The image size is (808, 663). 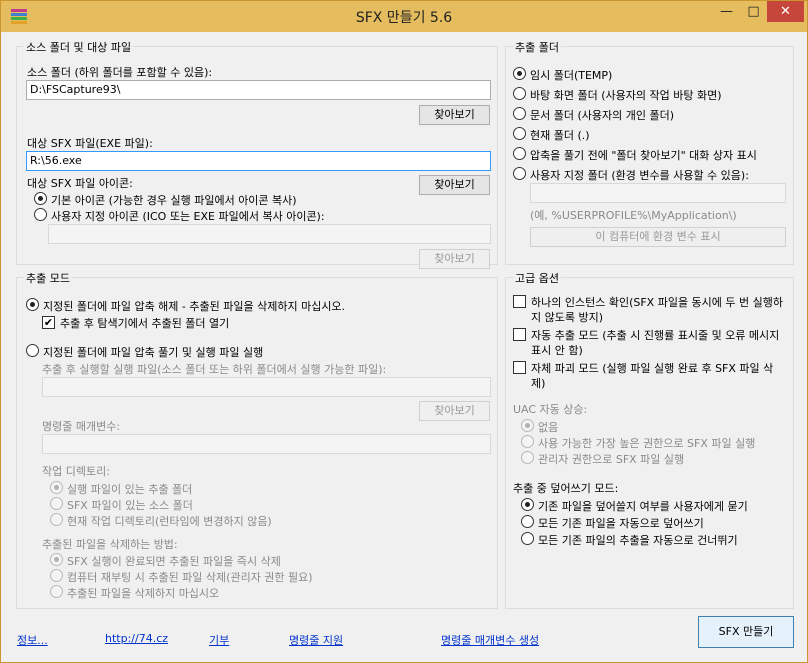 I want to click on skip-all-radio: 모든 기존 파일의 추출을 자동으로 건너뛰기, so click(x=629, y=540).